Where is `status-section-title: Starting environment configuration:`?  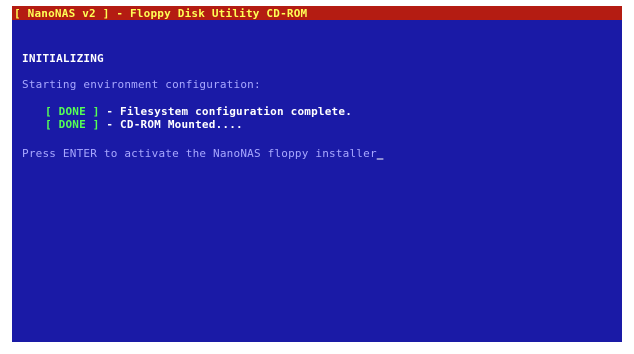
status-section-title: Starting environment configuration: is located at coordinates (141, 84).